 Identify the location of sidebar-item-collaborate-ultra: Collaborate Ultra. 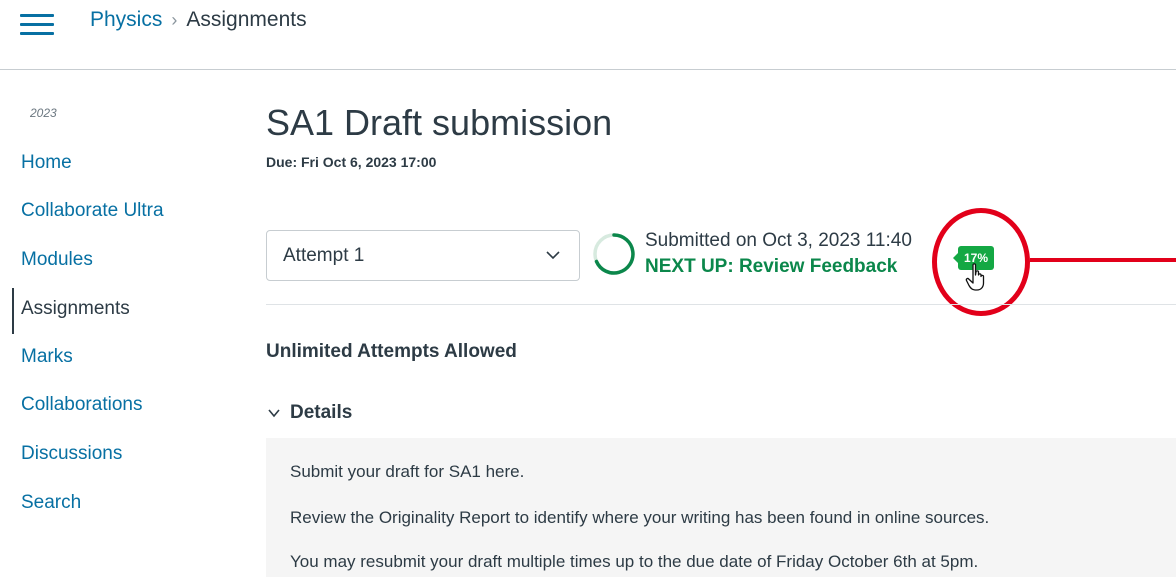
(92, 211).